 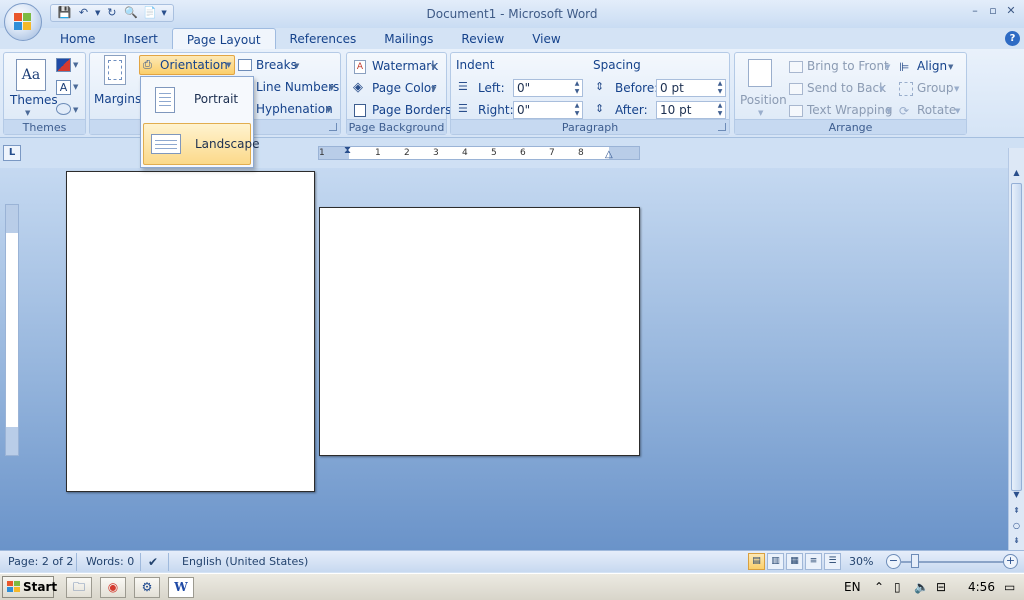 I want to click on text-wrapping-button: Text Wrapping, so click(x=850, y=110).